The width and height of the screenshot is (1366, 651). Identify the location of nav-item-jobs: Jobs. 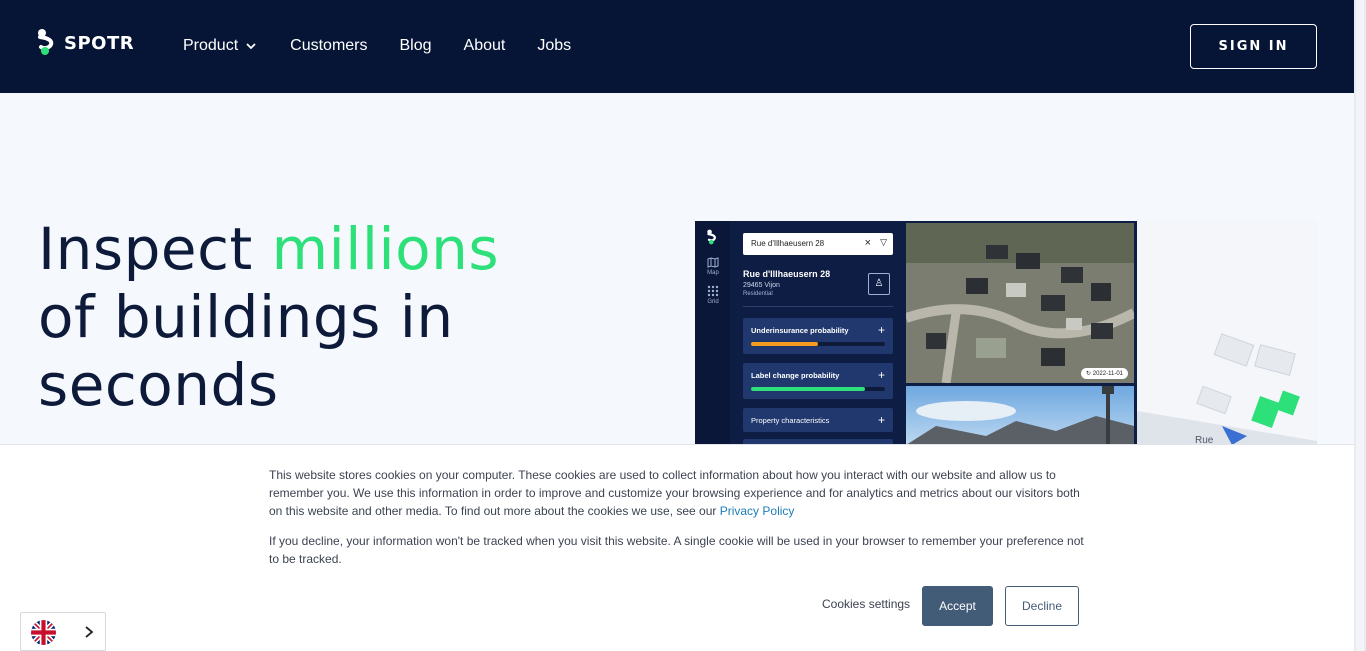
(554, 46).